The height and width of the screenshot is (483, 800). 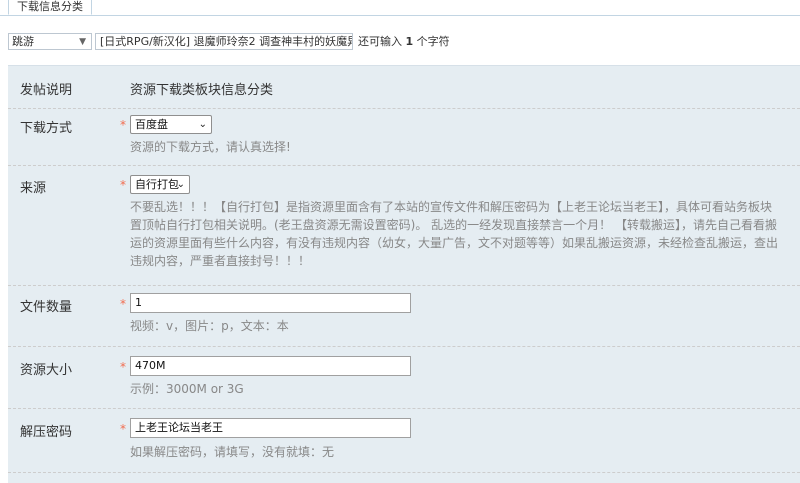 What do you see at coordinates (46, 432) in the screenshot?
I see `password-label: 解压密码` at bounding box center [46, 432].